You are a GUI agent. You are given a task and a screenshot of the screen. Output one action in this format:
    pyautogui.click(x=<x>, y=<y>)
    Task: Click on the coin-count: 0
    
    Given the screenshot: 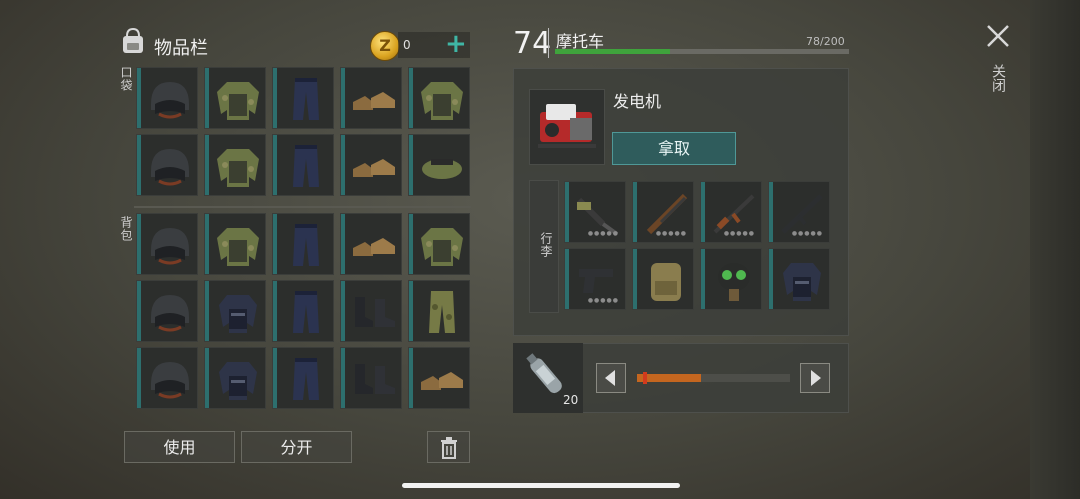 What is the action you would take?
    pyautogui.click(x=407, y=45)
    